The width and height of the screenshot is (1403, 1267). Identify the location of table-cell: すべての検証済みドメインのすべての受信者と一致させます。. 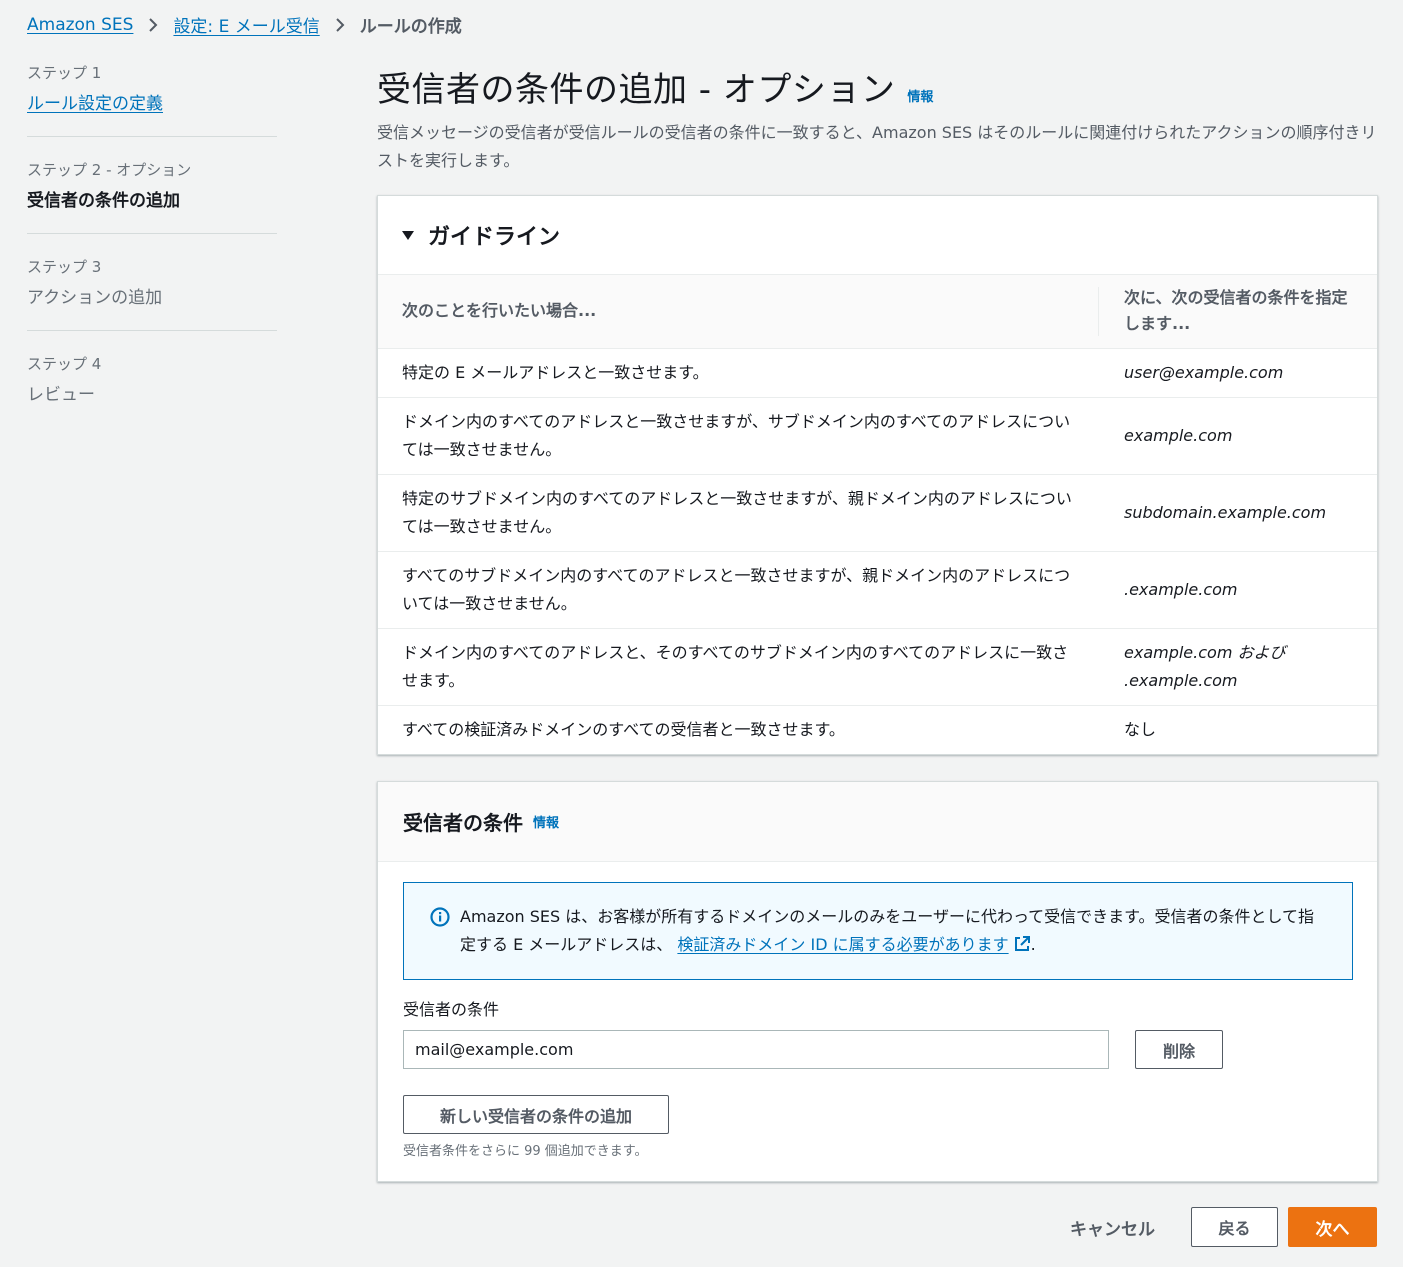
(623, 729).